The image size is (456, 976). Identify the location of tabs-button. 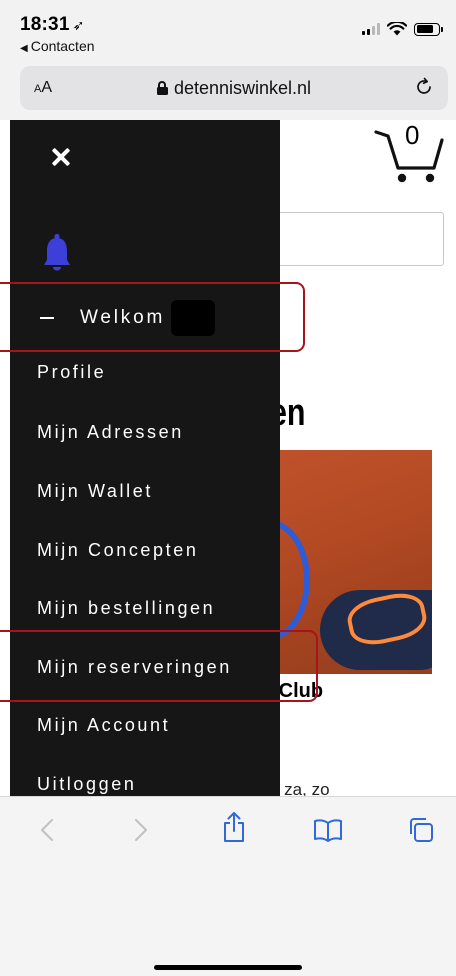
(421, 830).